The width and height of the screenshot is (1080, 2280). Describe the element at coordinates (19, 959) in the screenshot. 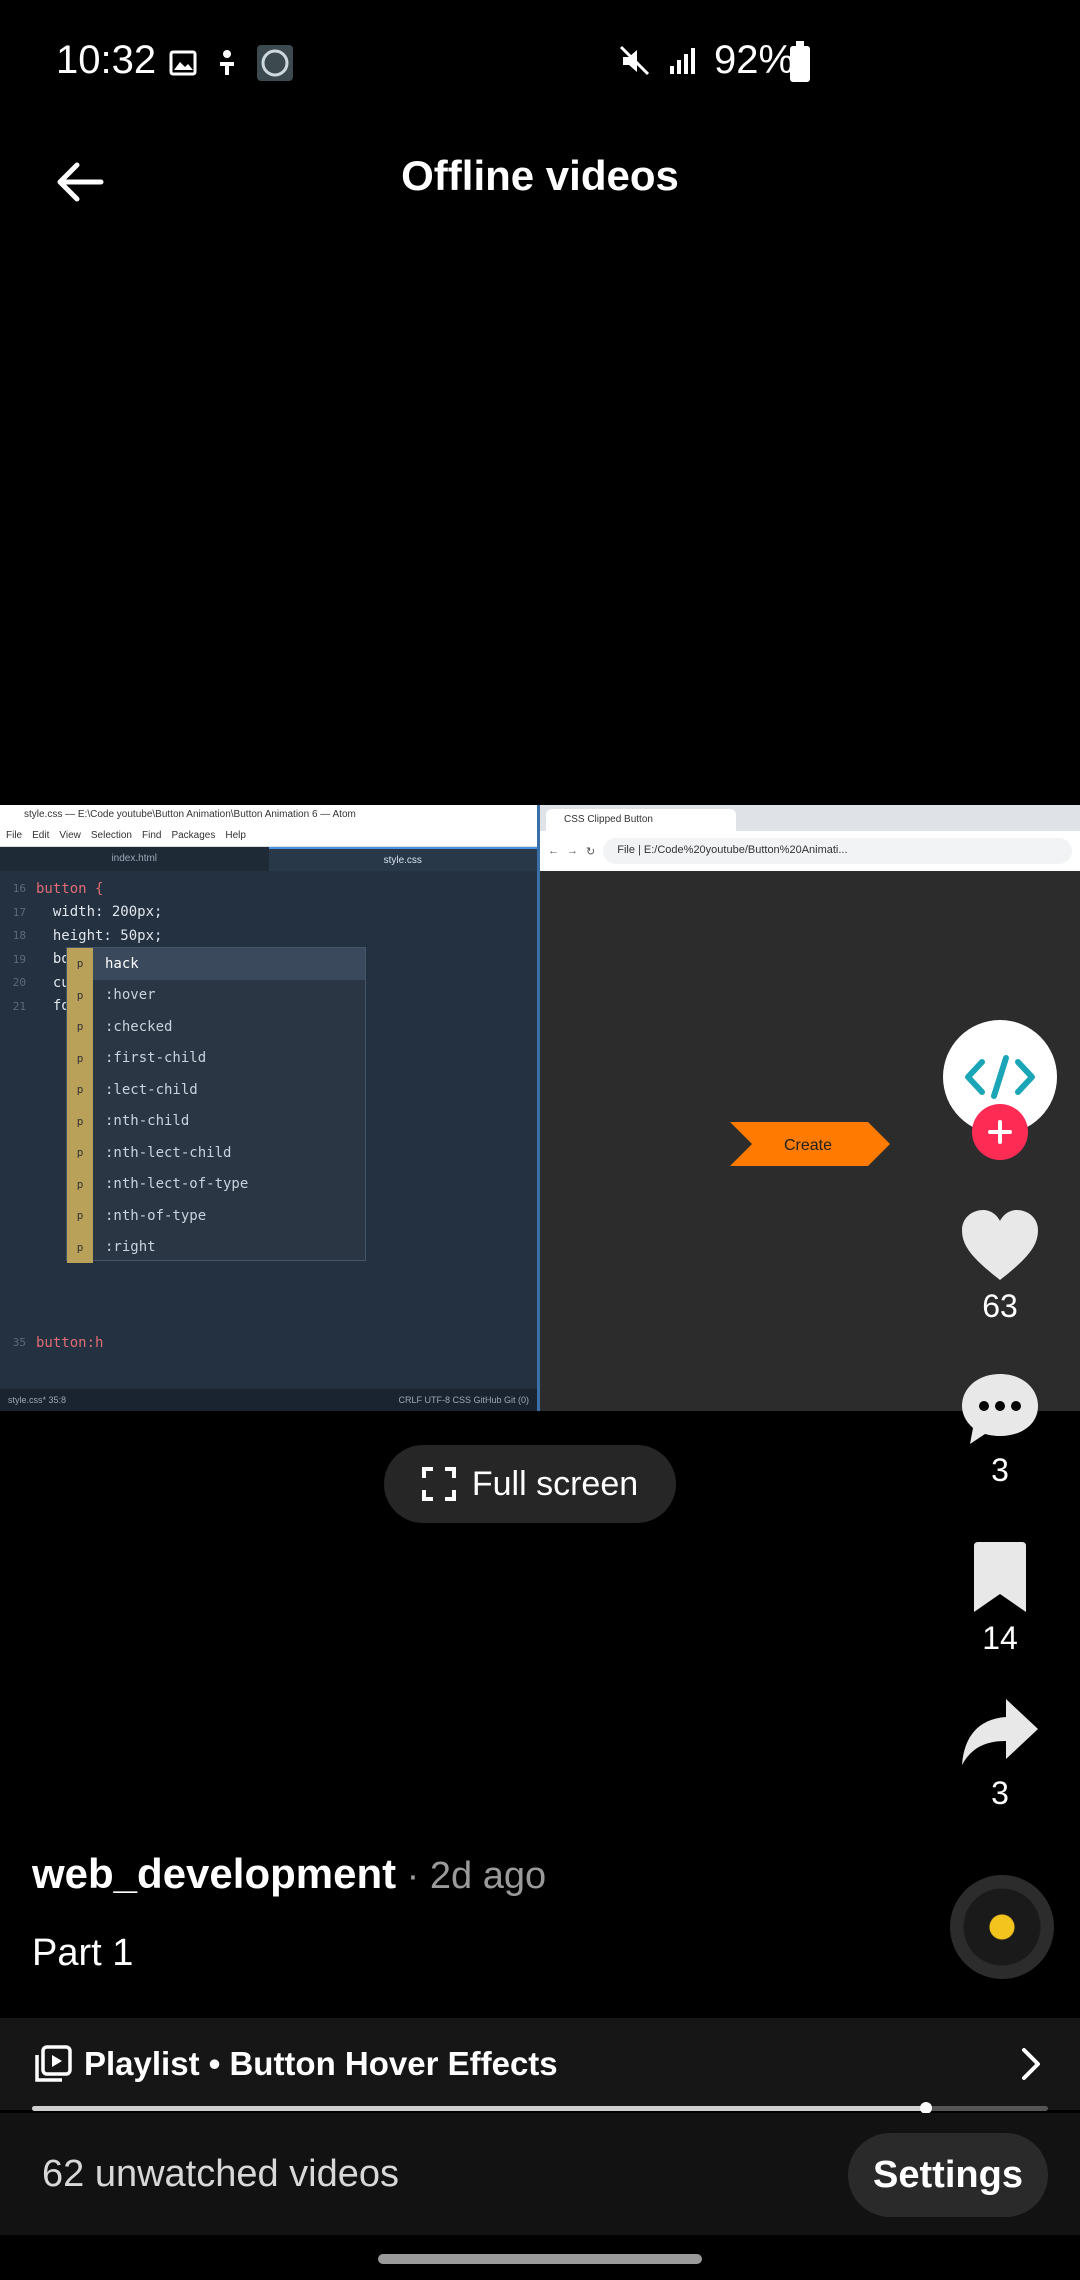

I see `line-number: 19` at that location.